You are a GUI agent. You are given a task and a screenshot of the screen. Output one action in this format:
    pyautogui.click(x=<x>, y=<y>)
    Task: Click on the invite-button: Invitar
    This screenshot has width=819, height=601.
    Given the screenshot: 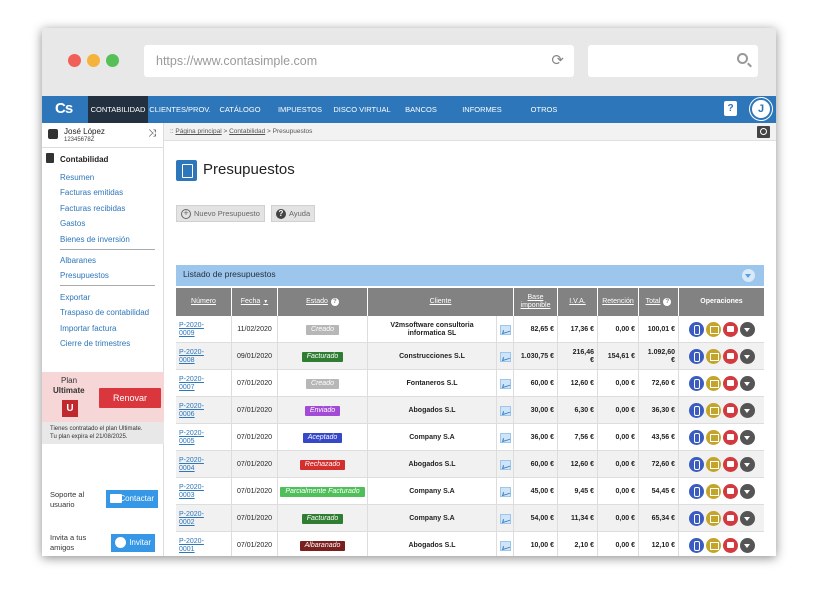 What is the action you would take?
    pyautogui.click(x=133, y=543)
    